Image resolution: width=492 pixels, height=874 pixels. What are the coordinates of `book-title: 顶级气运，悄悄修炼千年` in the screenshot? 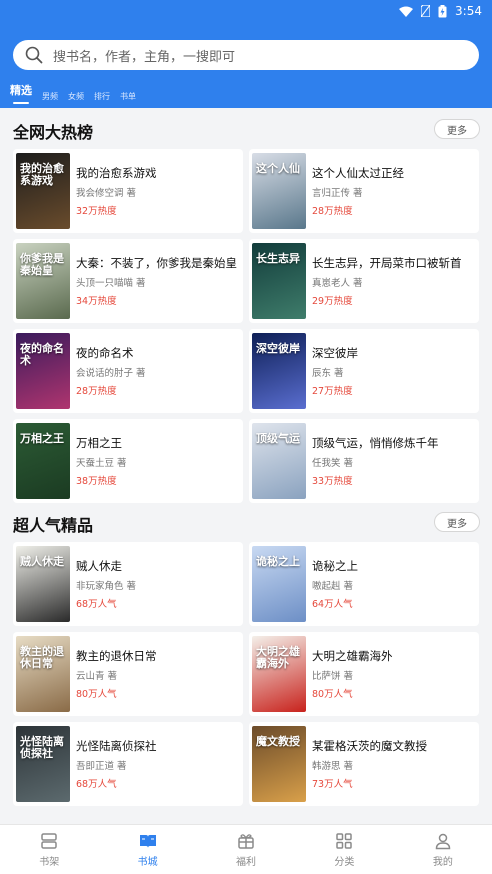 It's located at (375, 443).